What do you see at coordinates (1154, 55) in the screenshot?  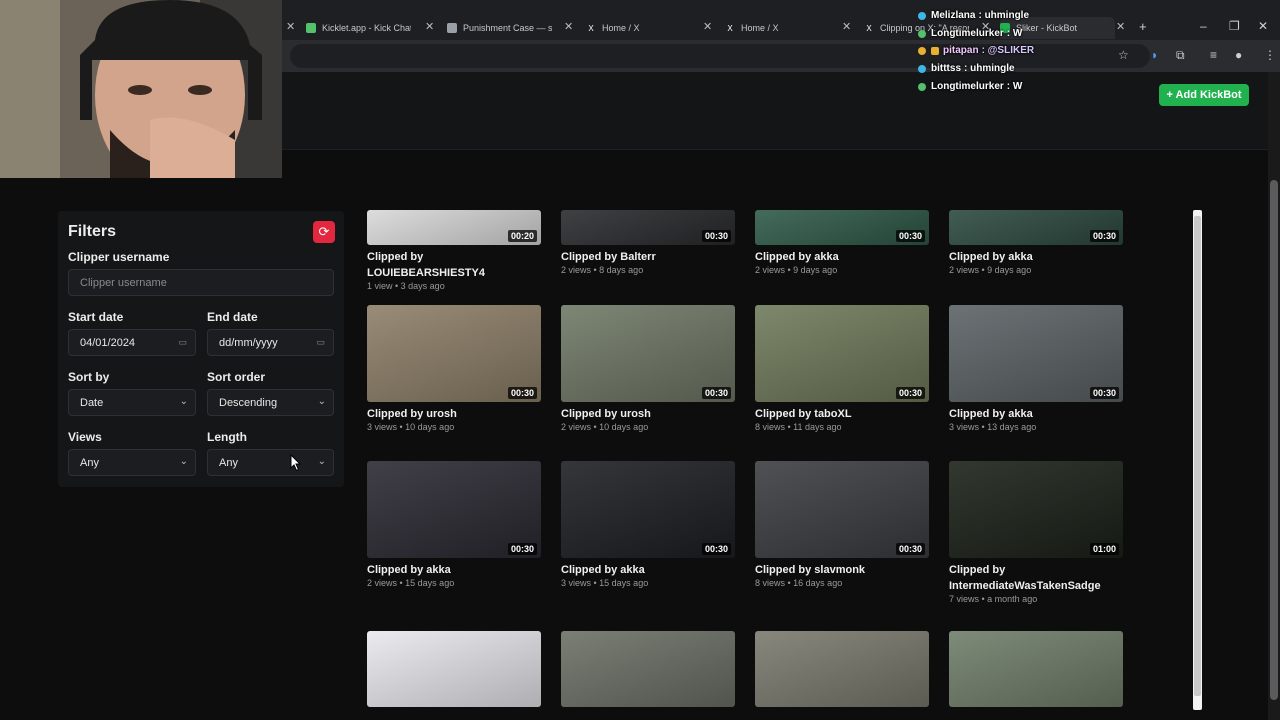 I see `audio-icon: ◗` at bounding box center [1154, 55].